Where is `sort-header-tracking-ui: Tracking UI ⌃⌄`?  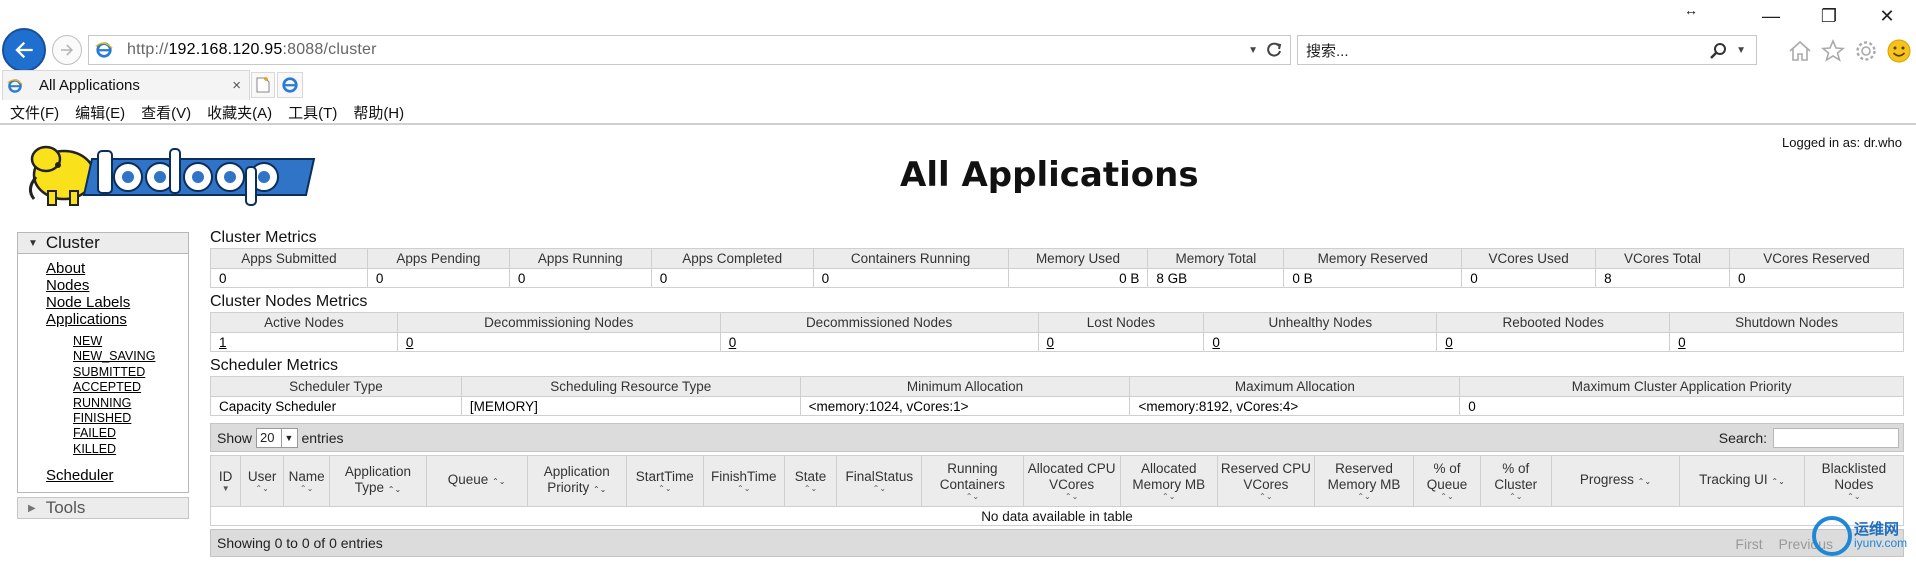
sort-header-tracking-ui: Tracking UI ⌃⌄ is located at coordinates (1742, 481).